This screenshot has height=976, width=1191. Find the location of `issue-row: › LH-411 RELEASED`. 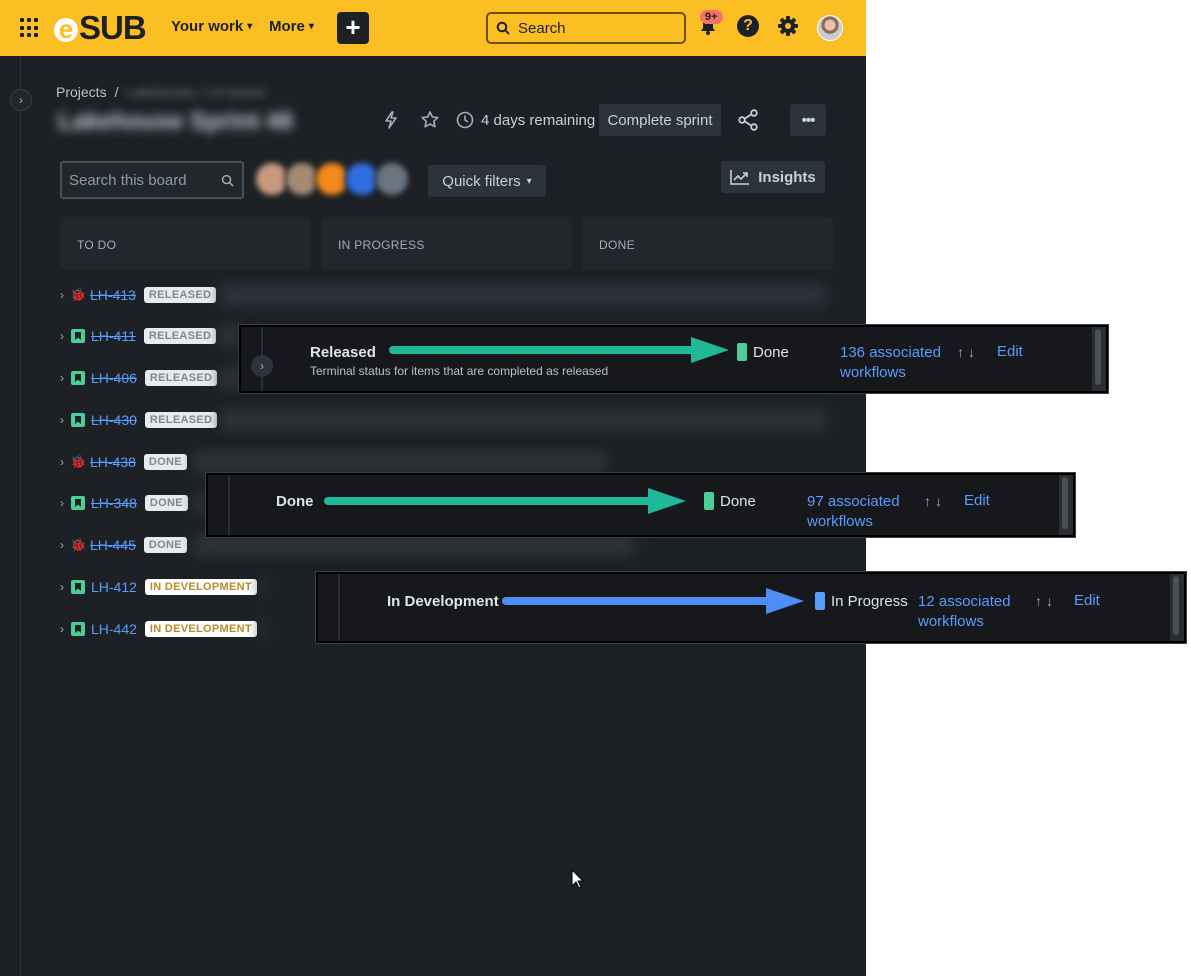

issue-row: › LH-411 RELEASED is located at coordinates (138, 336).